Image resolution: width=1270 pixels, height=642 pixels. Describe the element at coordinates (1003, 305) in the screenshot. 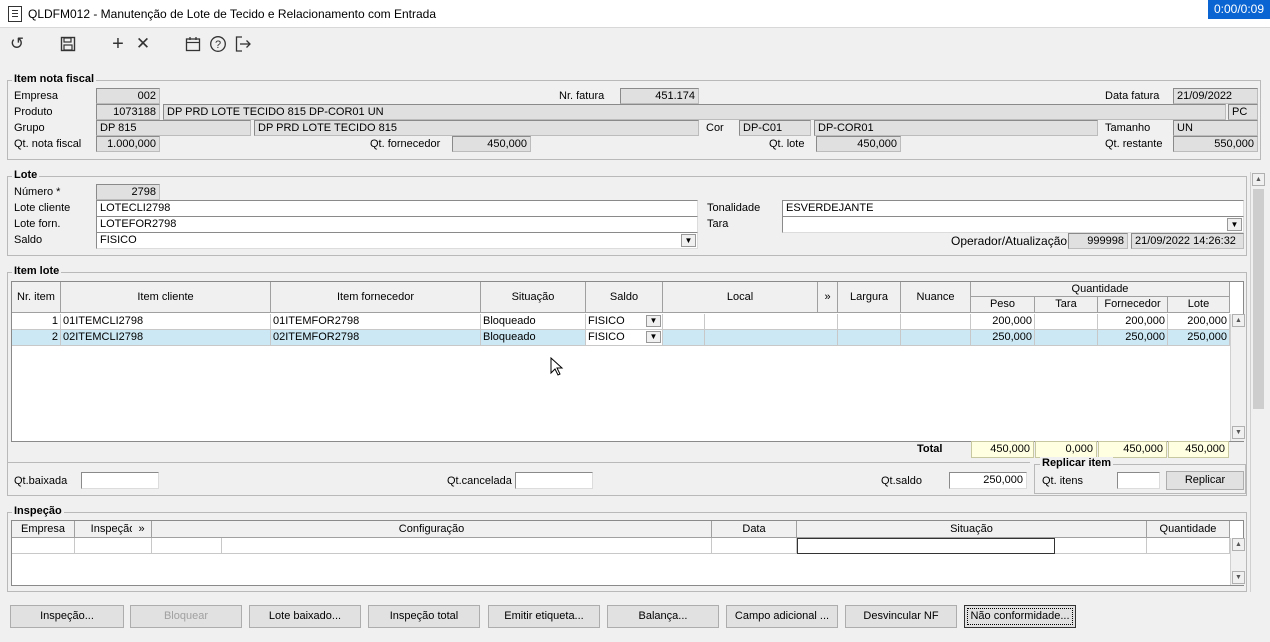

I see `col-peso: Peso` at that location.